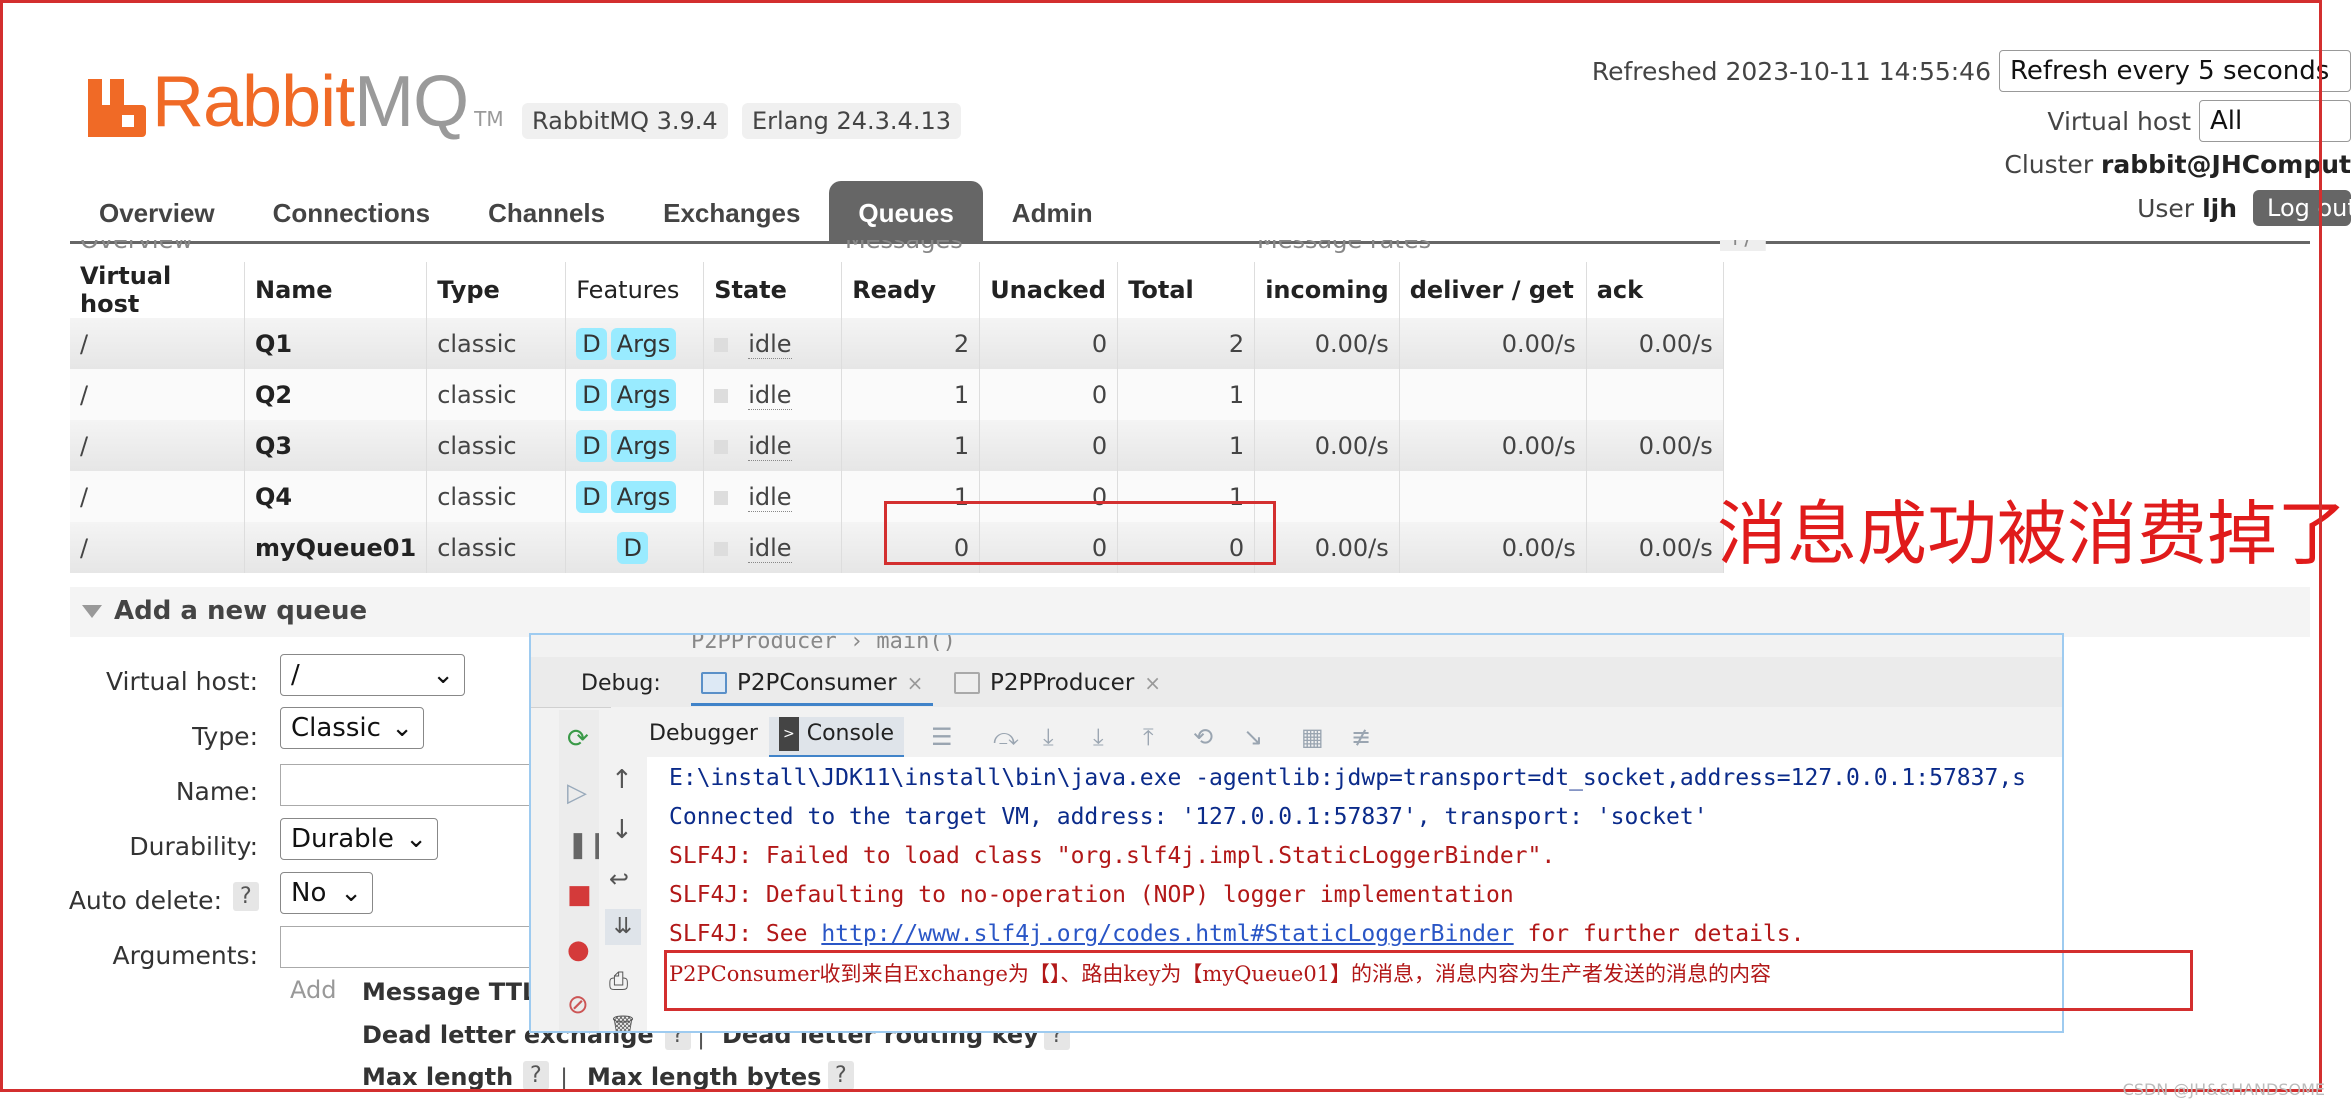 The height and width of the screenshot is (1110, 2351). Describe the element at coordinates (942, 737) in the screenshot. I see `menu-lines-icon: ☰` at that location.